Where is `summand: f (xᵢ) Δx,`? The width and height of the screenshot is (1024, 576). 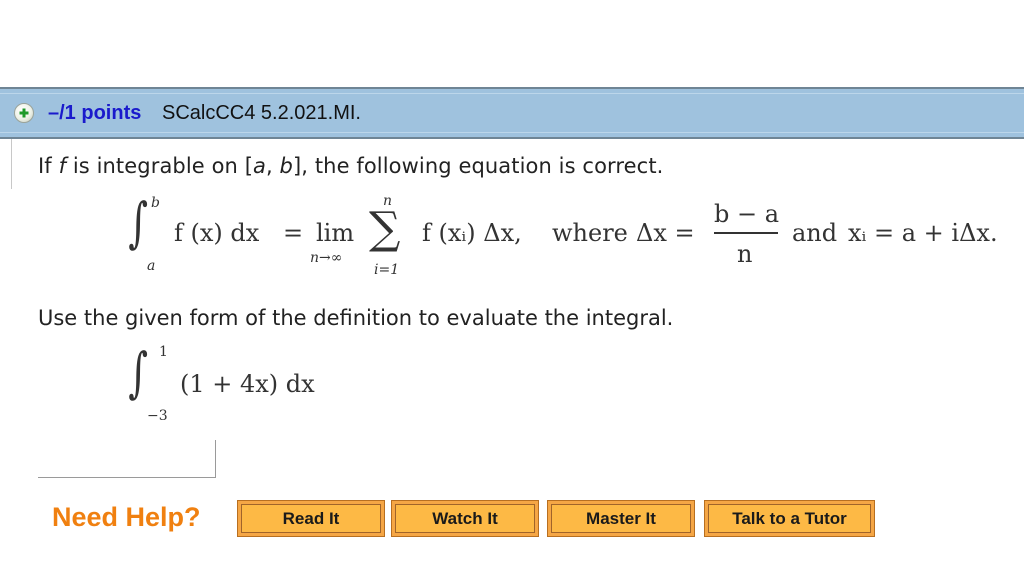 summand: f (xᵢ) Δx, is located at coordinates (472, 233).